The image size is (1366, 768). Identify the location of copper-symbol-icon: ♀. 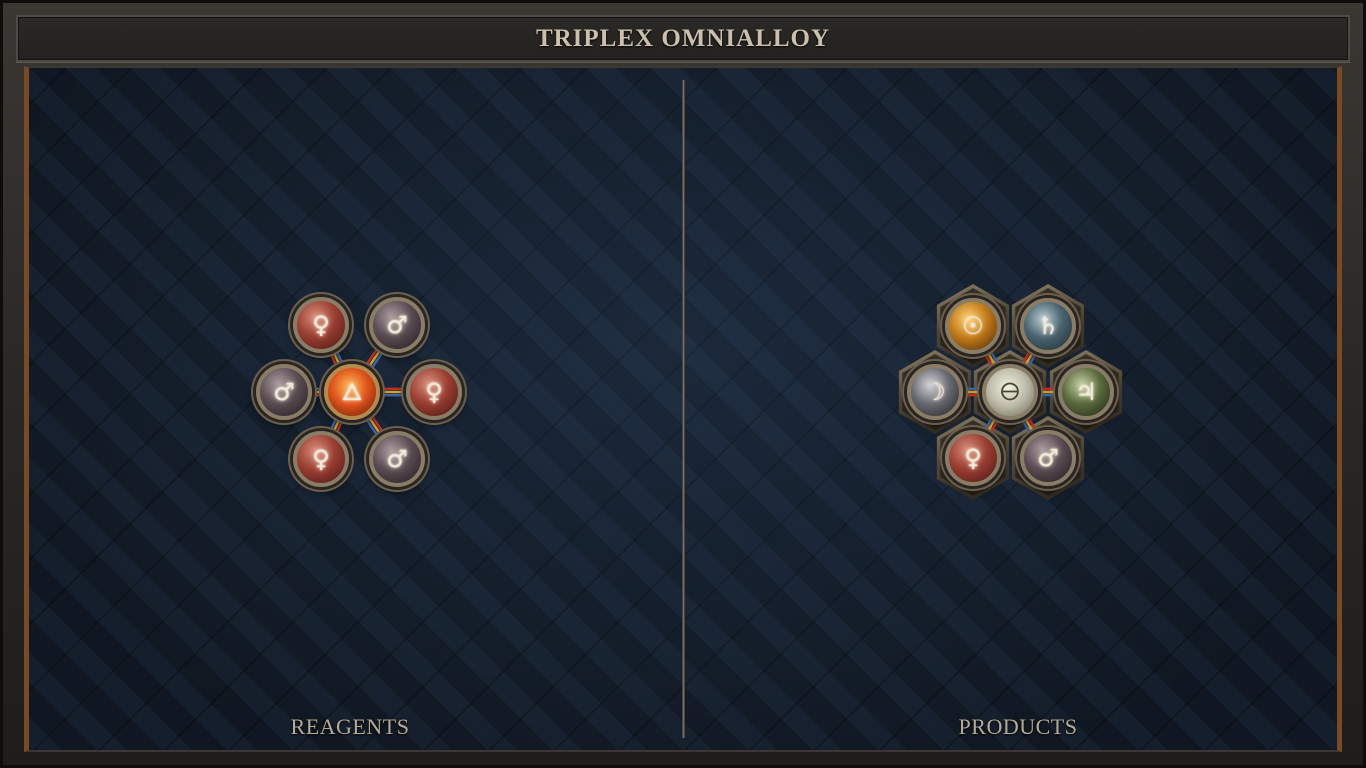
(973, 458).